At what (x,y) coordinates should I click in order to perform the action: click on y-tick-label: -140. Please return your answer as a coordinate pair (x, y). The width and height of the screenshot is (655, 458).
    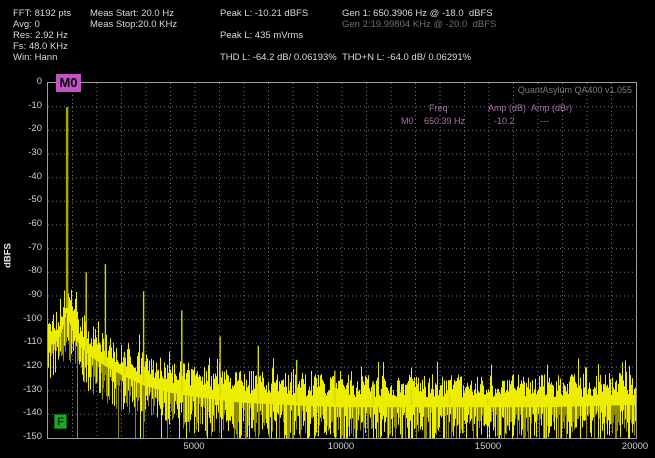
    Looking at the image, I should click on (32, 413).